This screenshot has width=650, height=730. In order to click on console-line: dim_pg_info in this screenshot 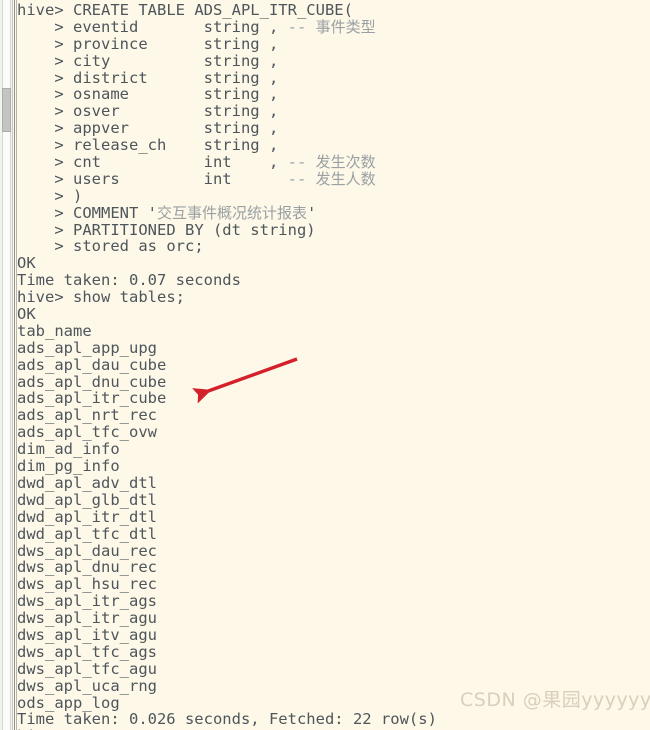, I will do `click(333, 466)`.